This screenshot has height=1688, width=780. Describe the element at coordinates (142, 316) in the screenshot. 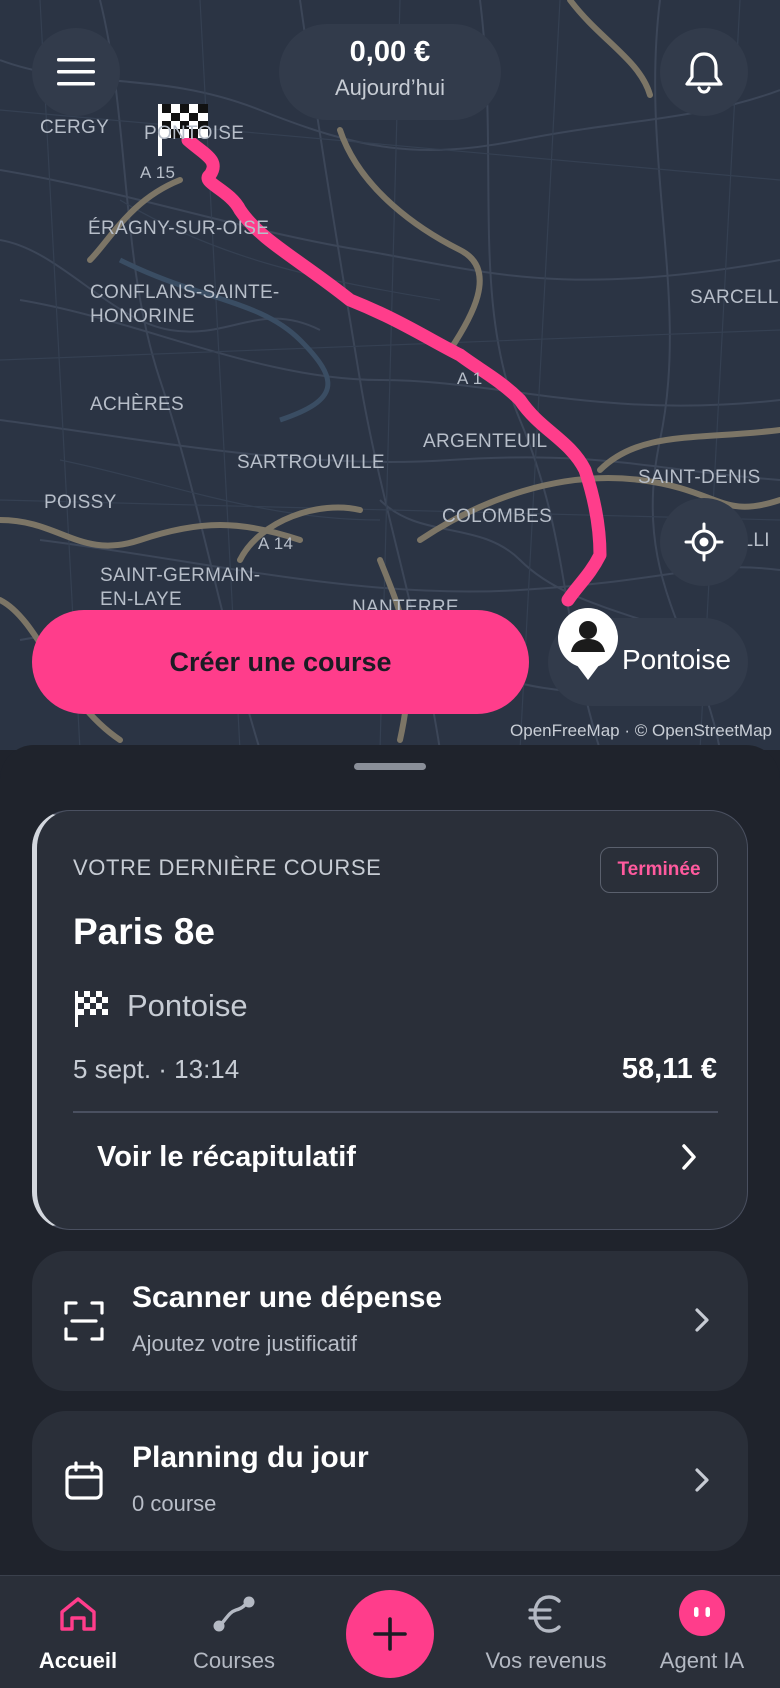

I see `map-label-conflans-2: HONORINE` at that location.